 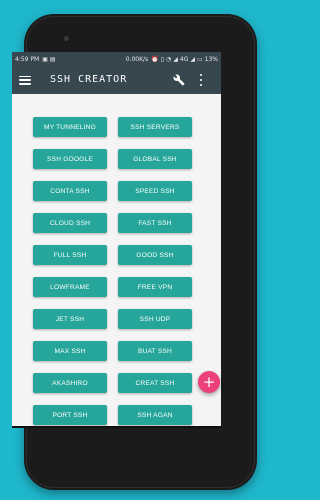 I want to click on wifi-icon: ◔, so click(x=169, y=59).